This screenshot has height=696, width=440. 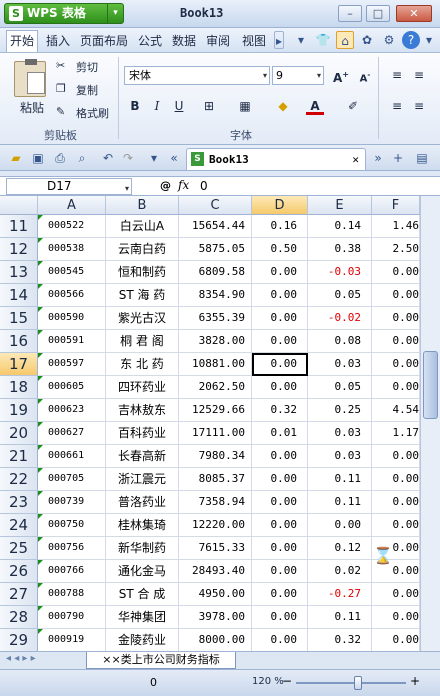 What do you see at coordinates (301, 40) in the screenshot?
I see `dropdown-icon: ▾` at bounding box center [301, 40].